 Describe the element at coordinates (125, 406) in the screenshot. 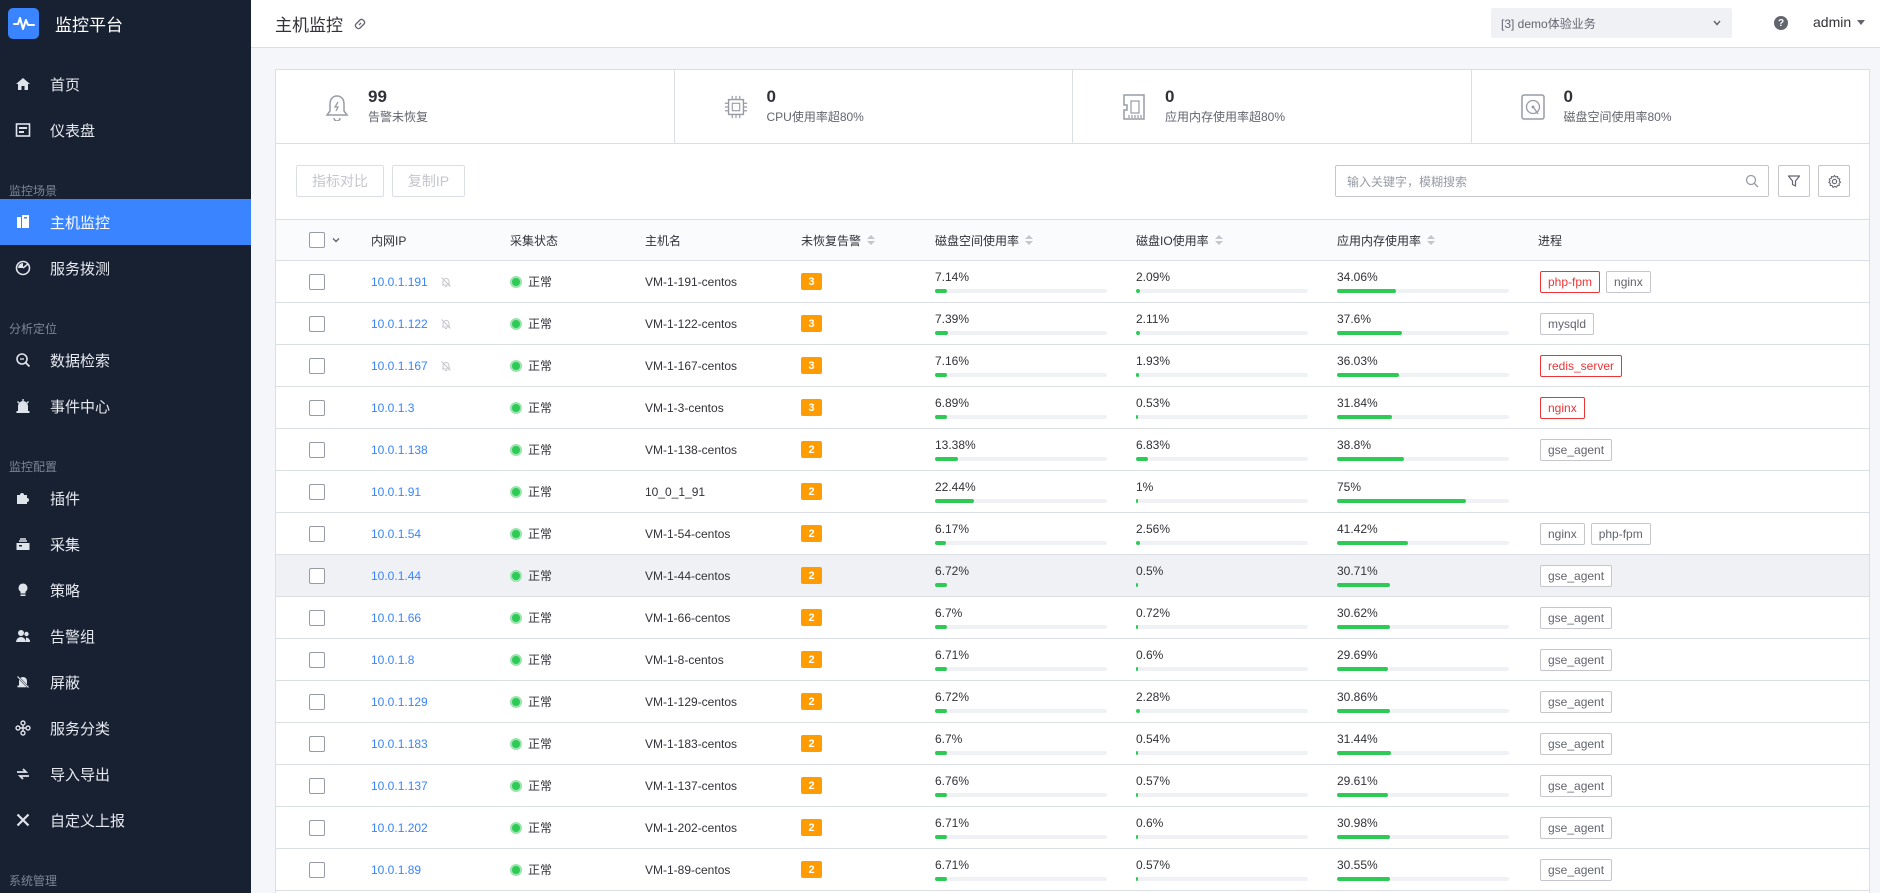

I see `sidebar-item-event-center: 事件中心` at that location.